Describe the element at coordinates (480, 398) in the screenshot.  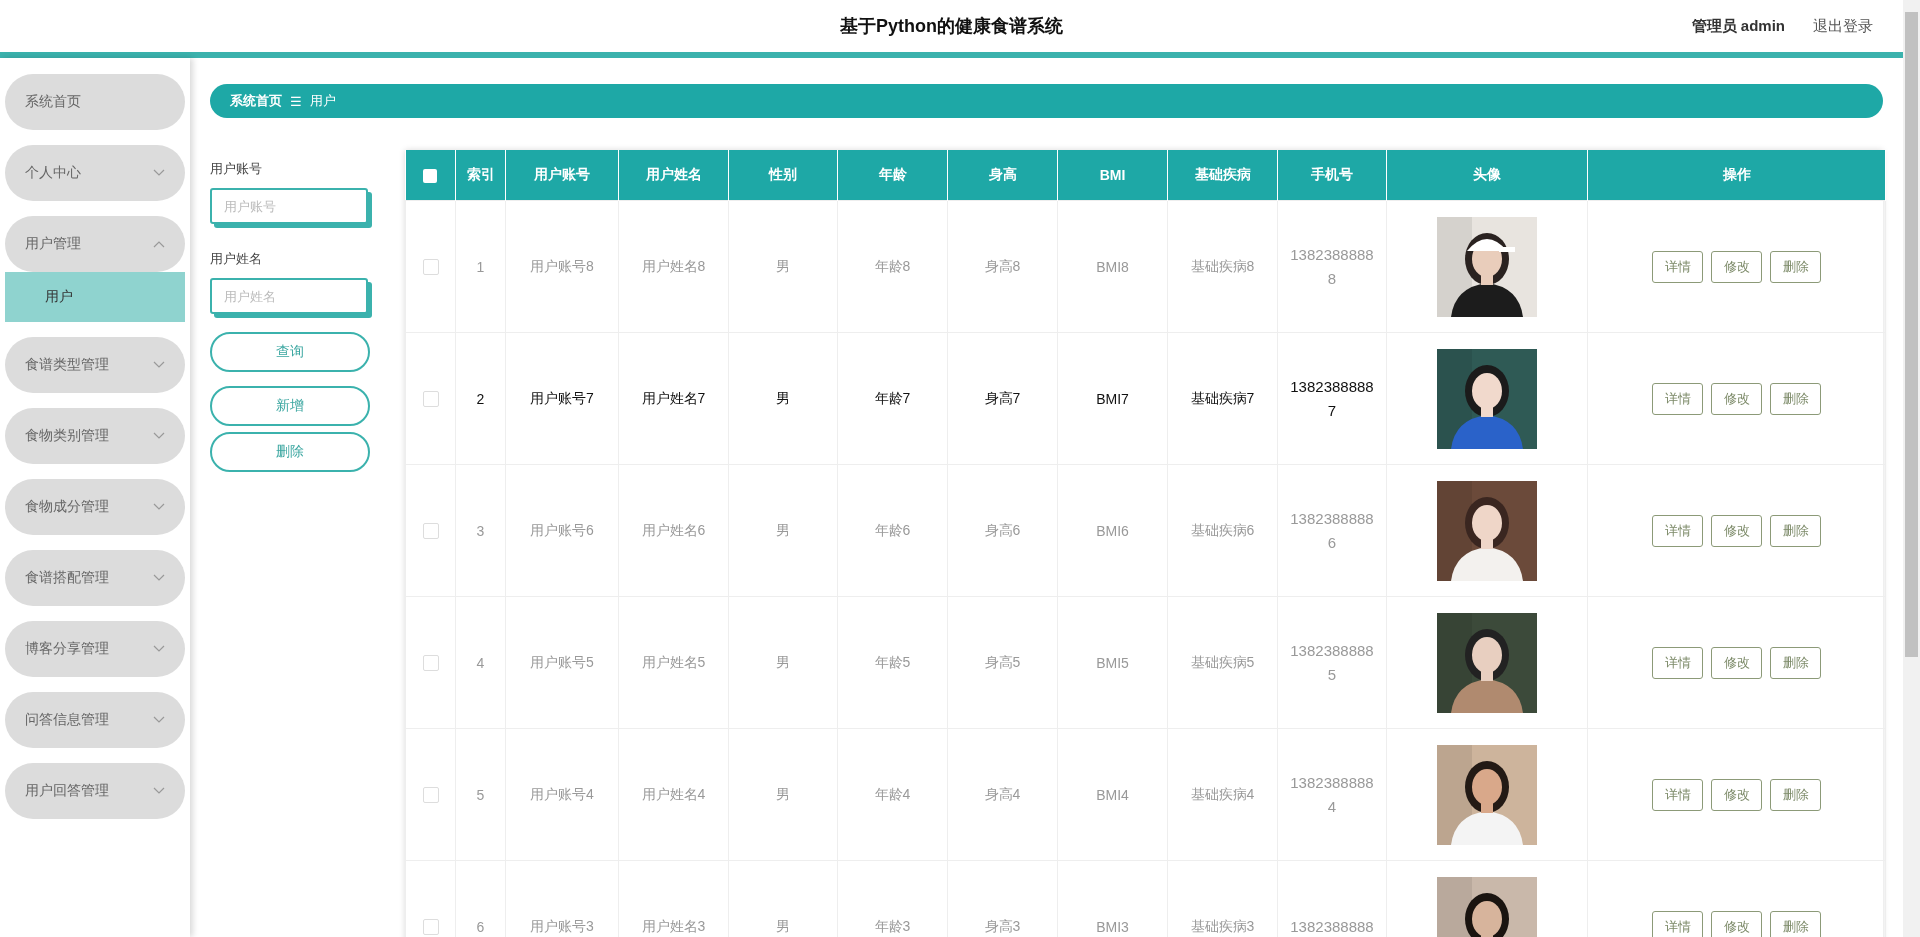
I see `table-cell: 2` at that location.